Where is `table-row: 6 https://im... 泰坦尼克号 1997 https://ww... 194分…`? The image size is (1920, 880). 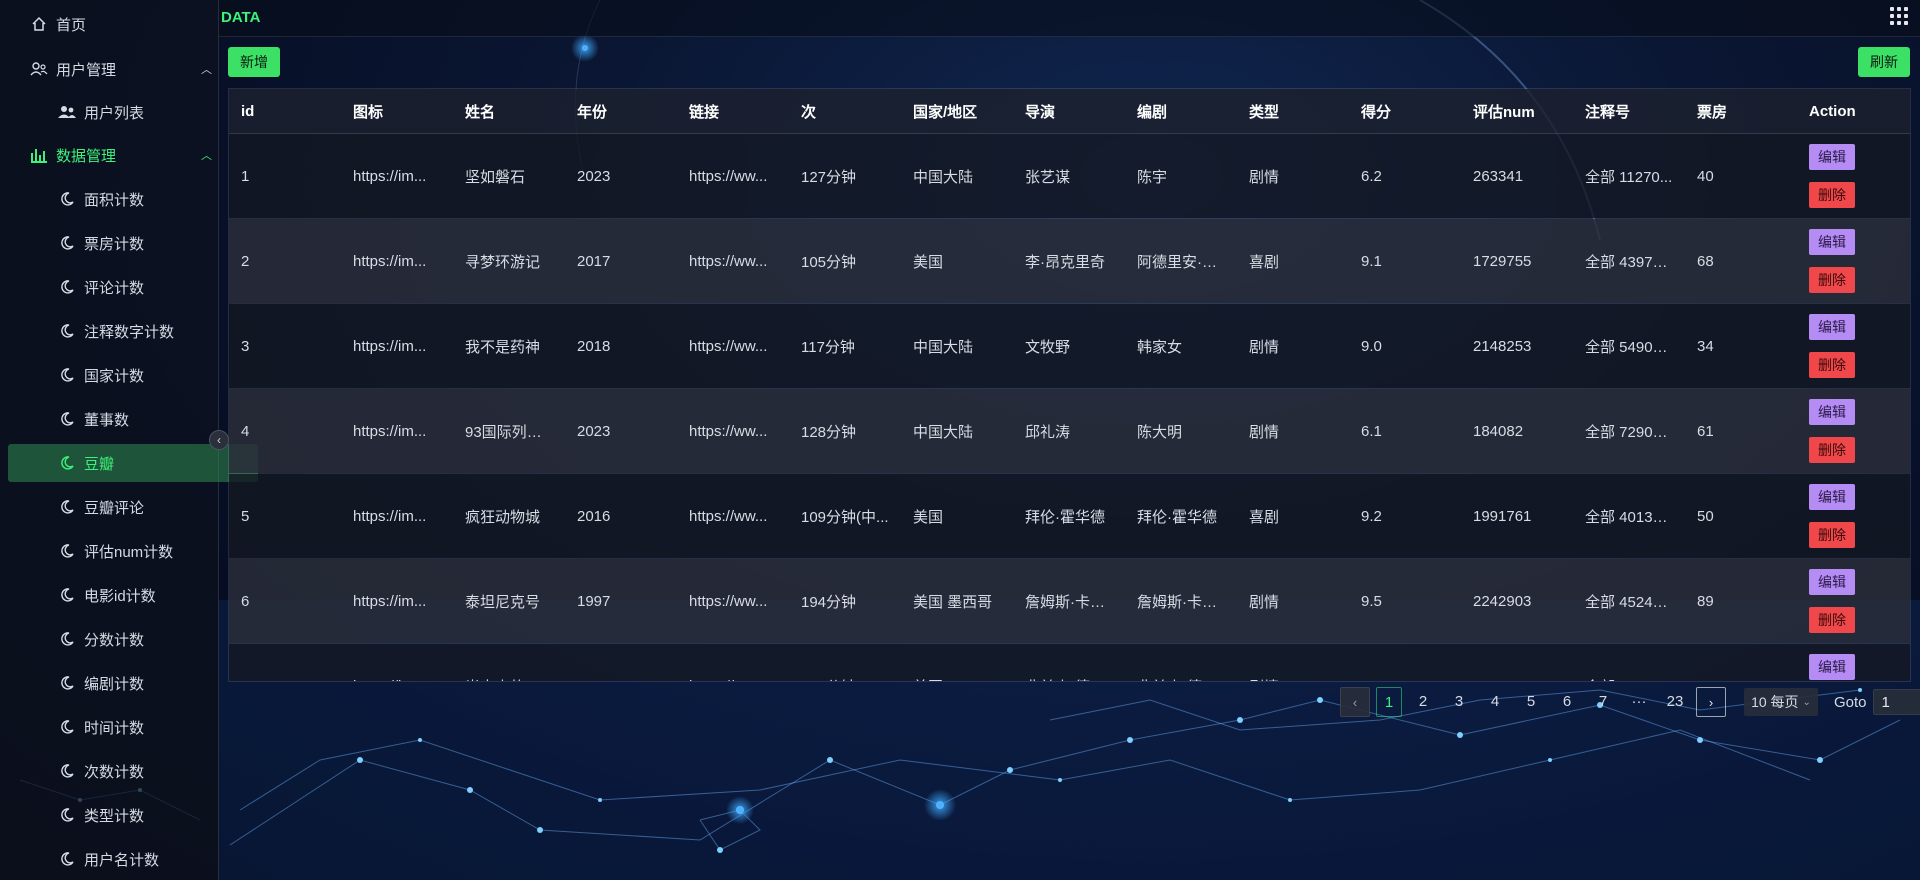 table-row: 6 https://im... 泰坦尼克号 1997 https://ww... 194分… is located at coordinates (1069, 601).